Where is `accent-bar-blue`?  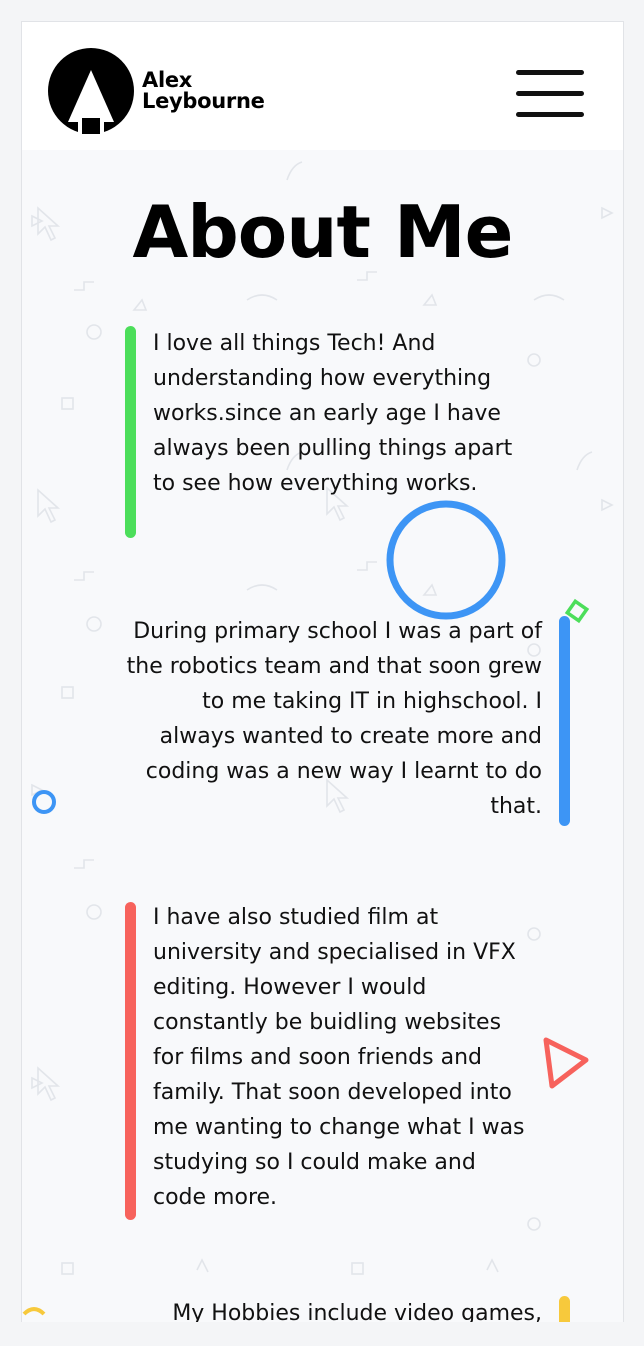
accent-bar-blue is located at coordinates (564, 721).